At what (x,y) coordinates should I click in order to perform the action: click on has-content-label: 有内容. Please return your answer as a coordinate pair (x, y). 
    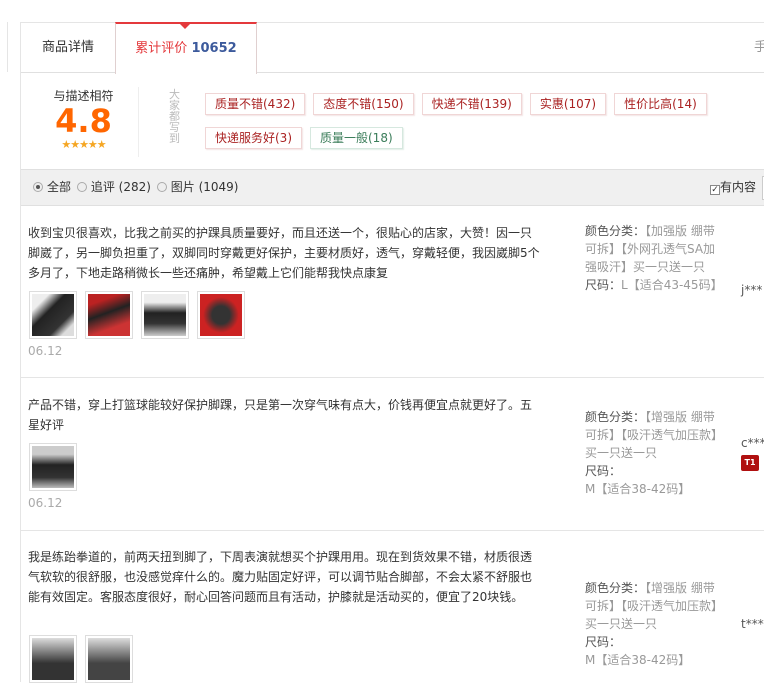
    Looking at the image, I should click on (737, 187).